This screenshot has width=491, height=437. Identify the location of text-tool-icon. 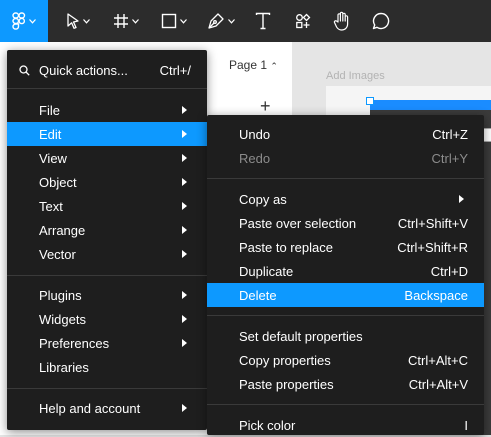
(263, 21).